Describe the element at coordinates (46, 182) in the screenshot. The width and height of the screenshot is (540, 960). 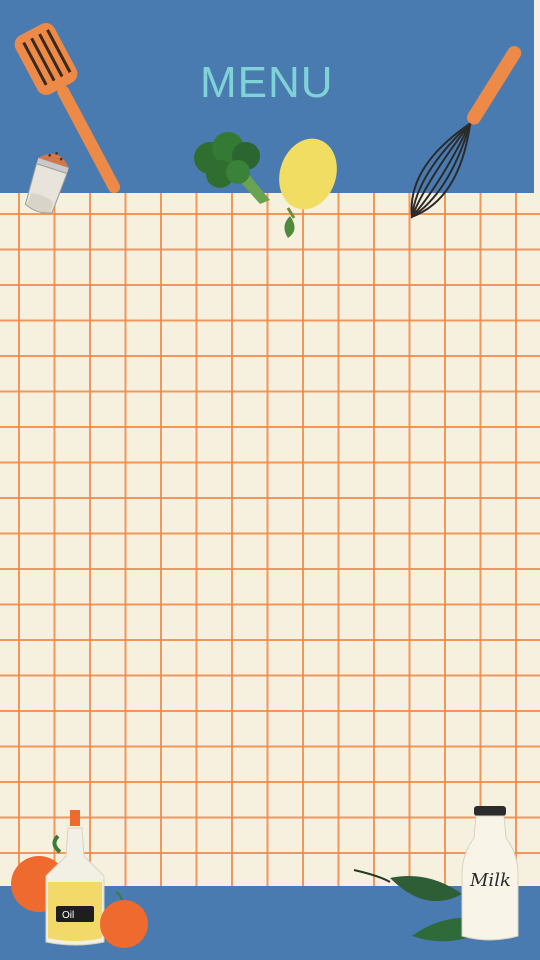
I see `salt-shaker-icon` at that location.